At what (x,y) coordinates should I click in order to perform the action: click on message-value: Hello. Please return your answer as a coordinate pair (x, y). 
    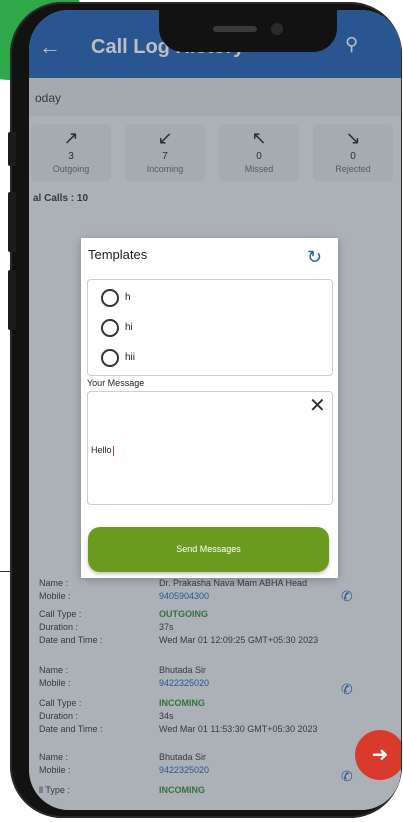
    Looking at the image, I should click on (101, 450).